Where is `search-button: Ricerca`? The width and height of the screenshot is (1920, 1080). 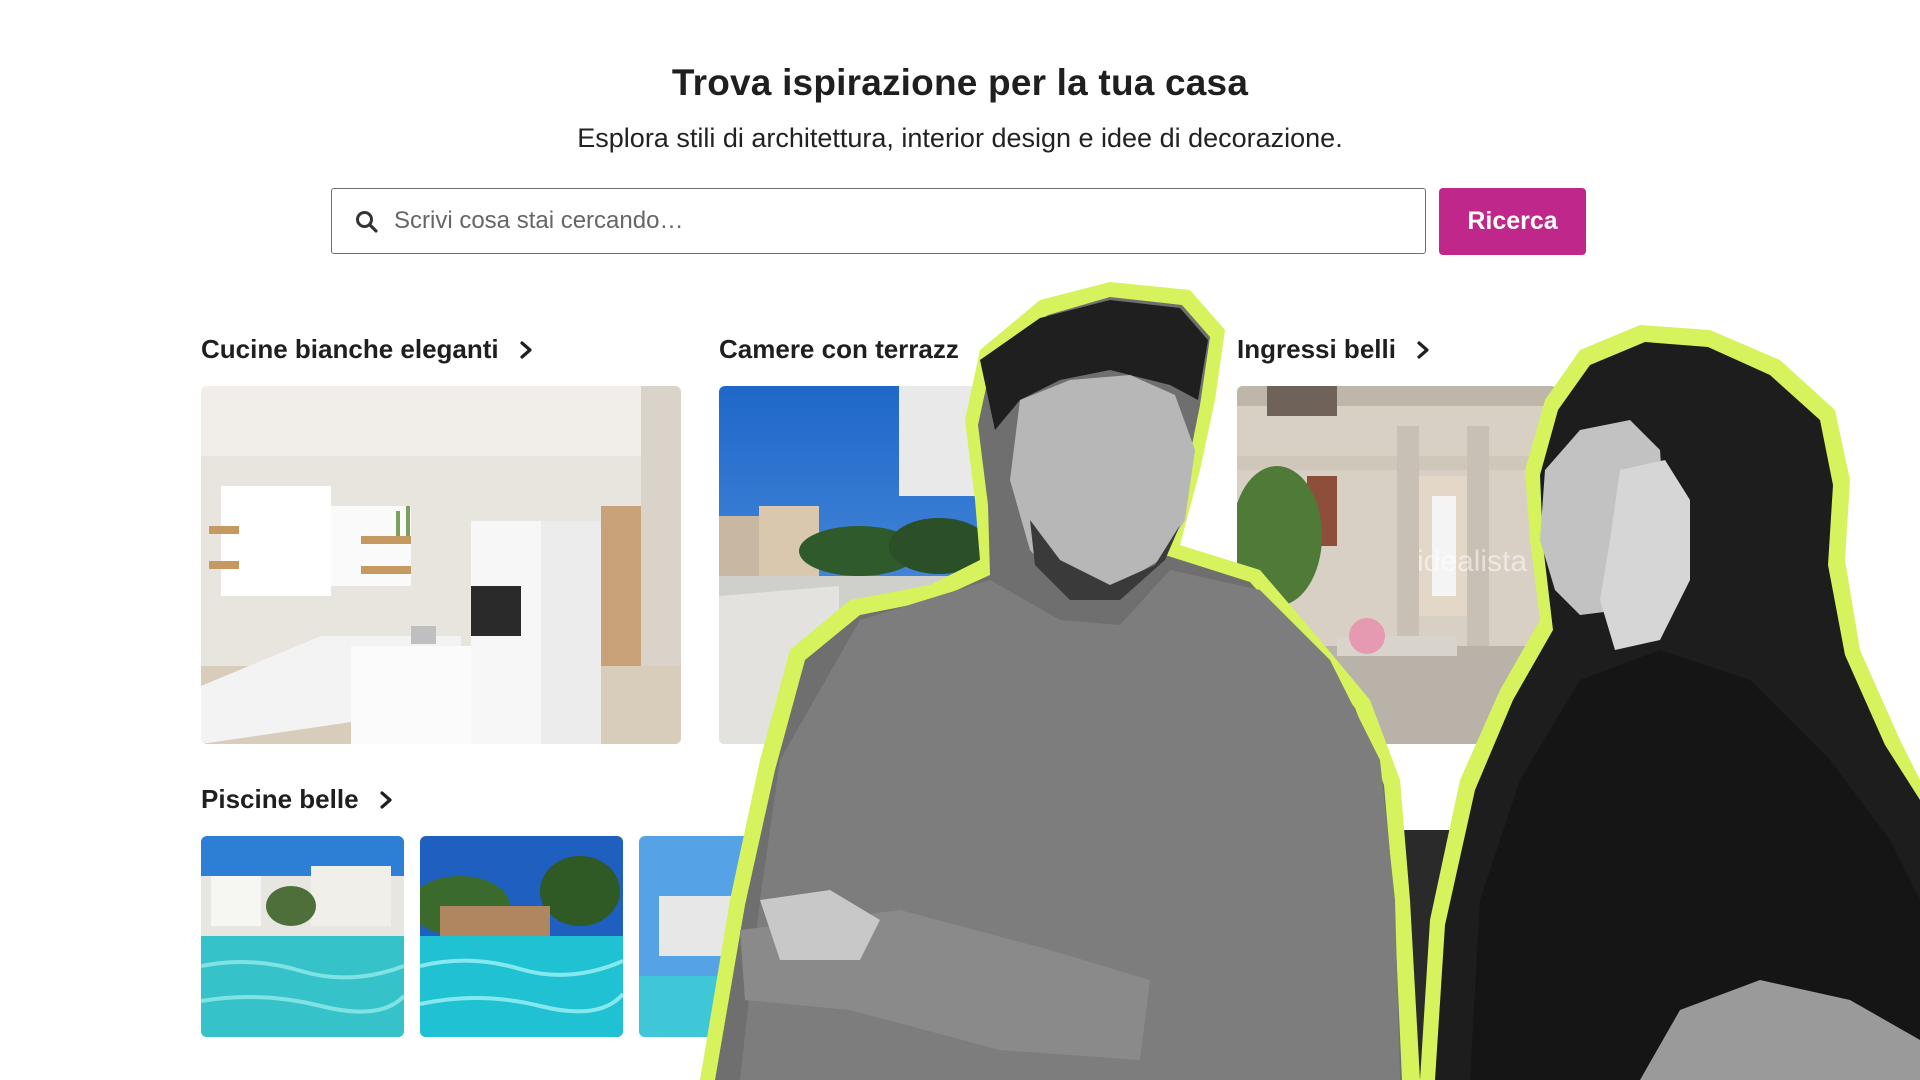
search-button: Ricerca is located at coordinates (1512, 221).